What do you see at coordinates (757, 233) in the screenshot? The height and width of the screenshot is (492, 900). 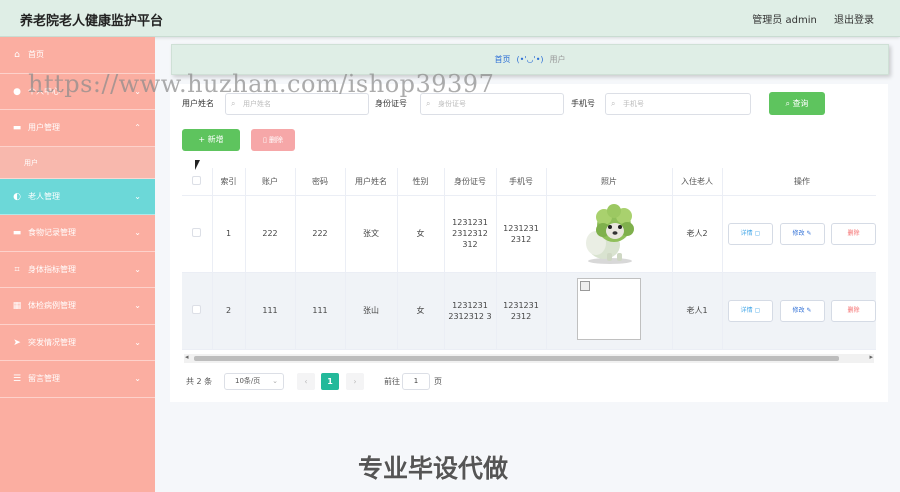 I see `document-icon: ▢` at bounding box center [757, 233].